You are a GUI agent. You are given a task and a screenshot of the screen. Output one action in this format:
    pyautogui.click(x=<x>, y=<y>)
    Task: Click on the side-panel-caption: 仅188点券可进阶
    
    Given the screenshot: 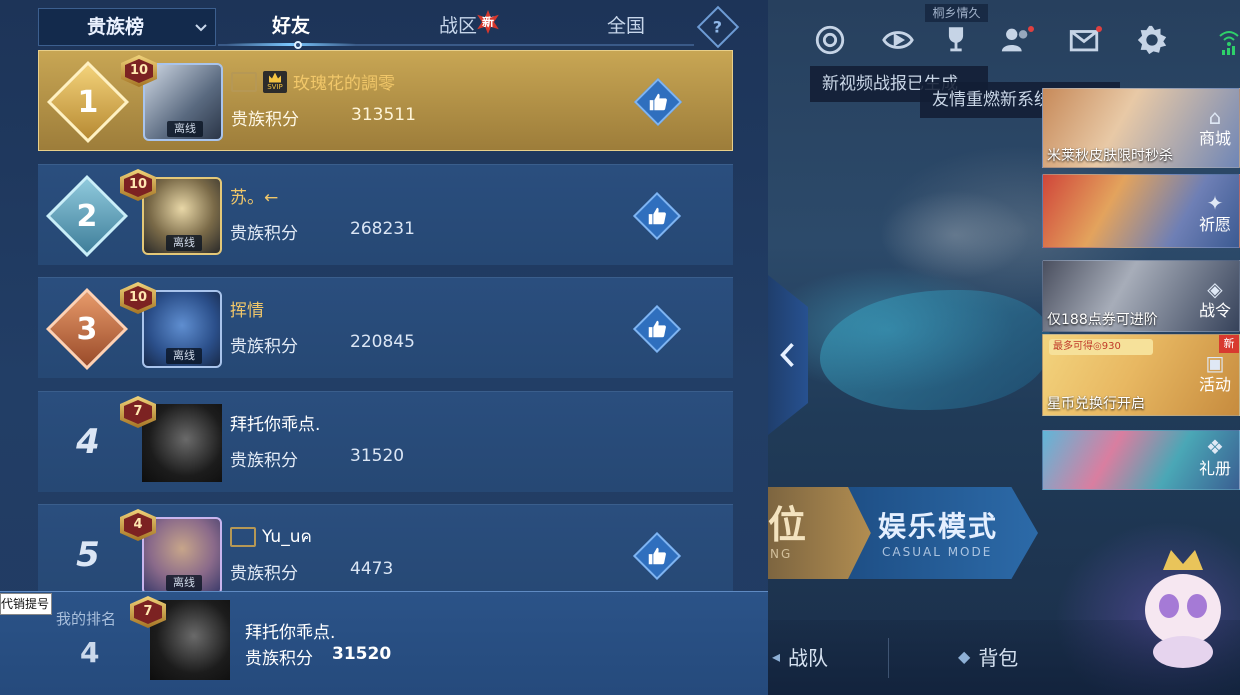 What is the action you would take?
    pyautogui.click(x=1102, y=320)
    